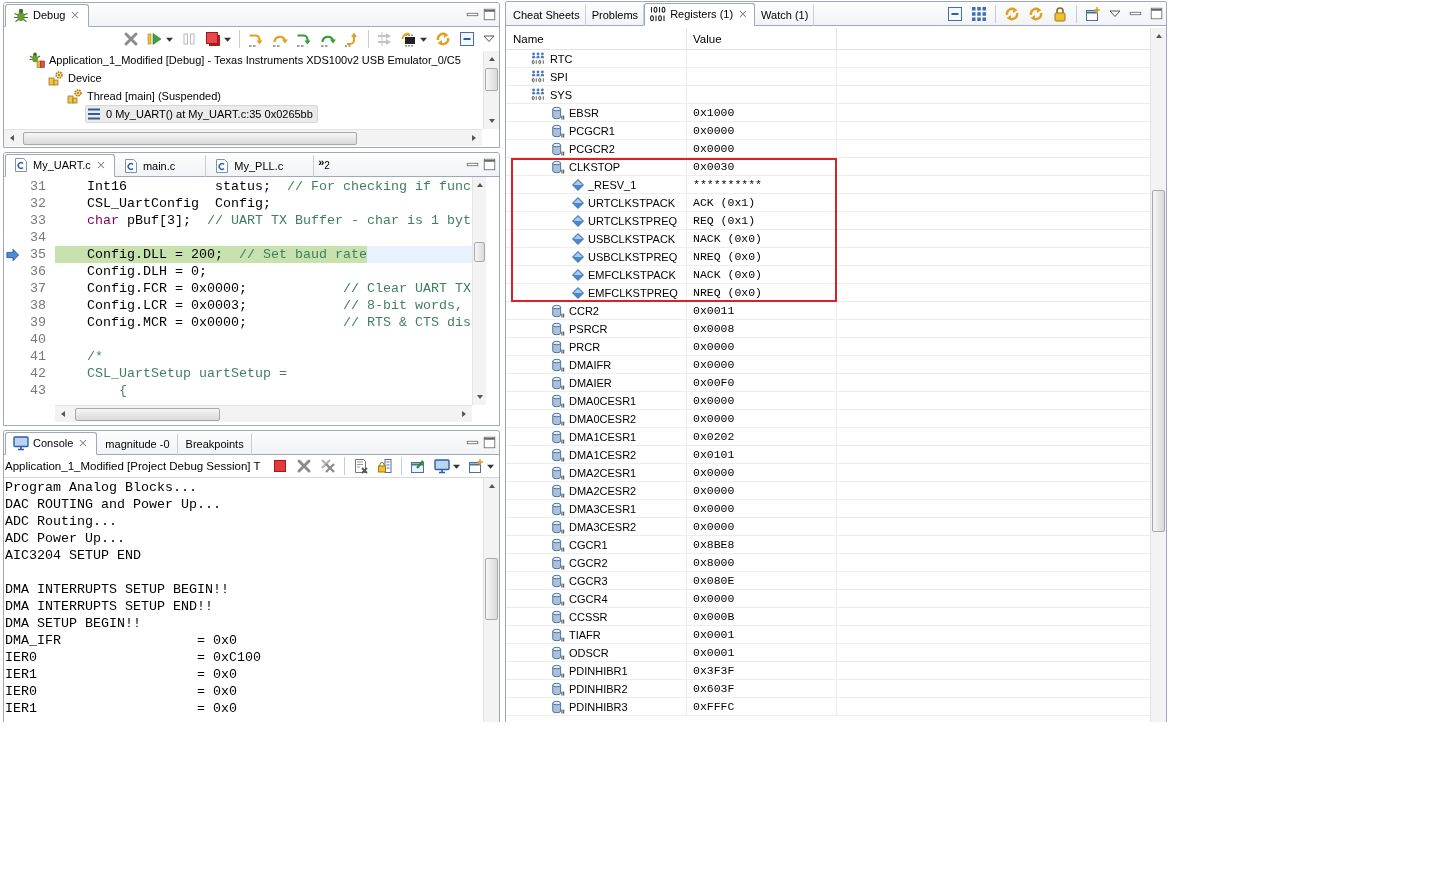 This screenshot has width=1434, height=869. Describe the element at coordinates (47, 15) in the screenshot. I see `tab: Debug` at that location.